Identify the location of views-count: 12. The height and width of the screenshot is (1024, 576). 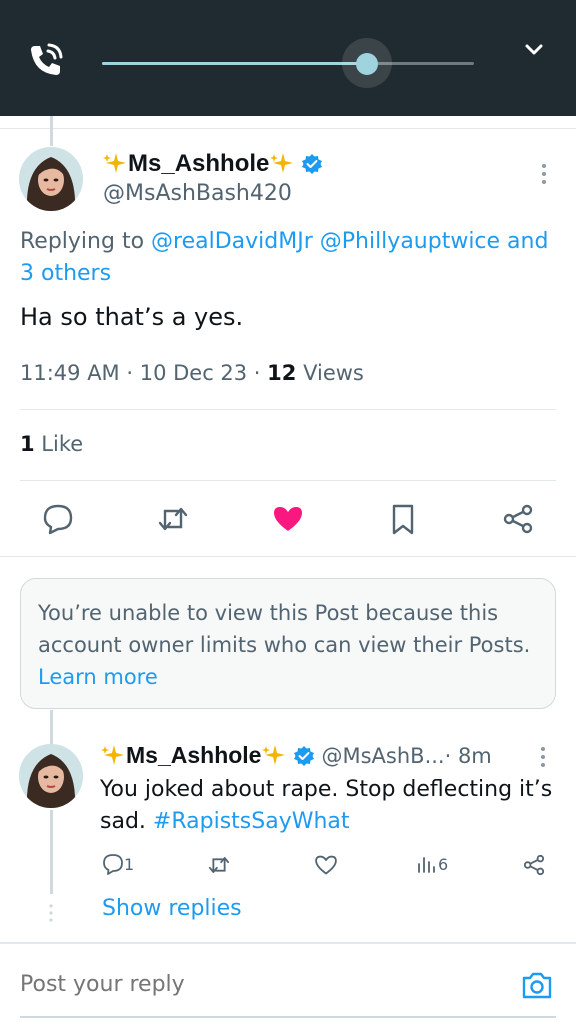
(282, 373).